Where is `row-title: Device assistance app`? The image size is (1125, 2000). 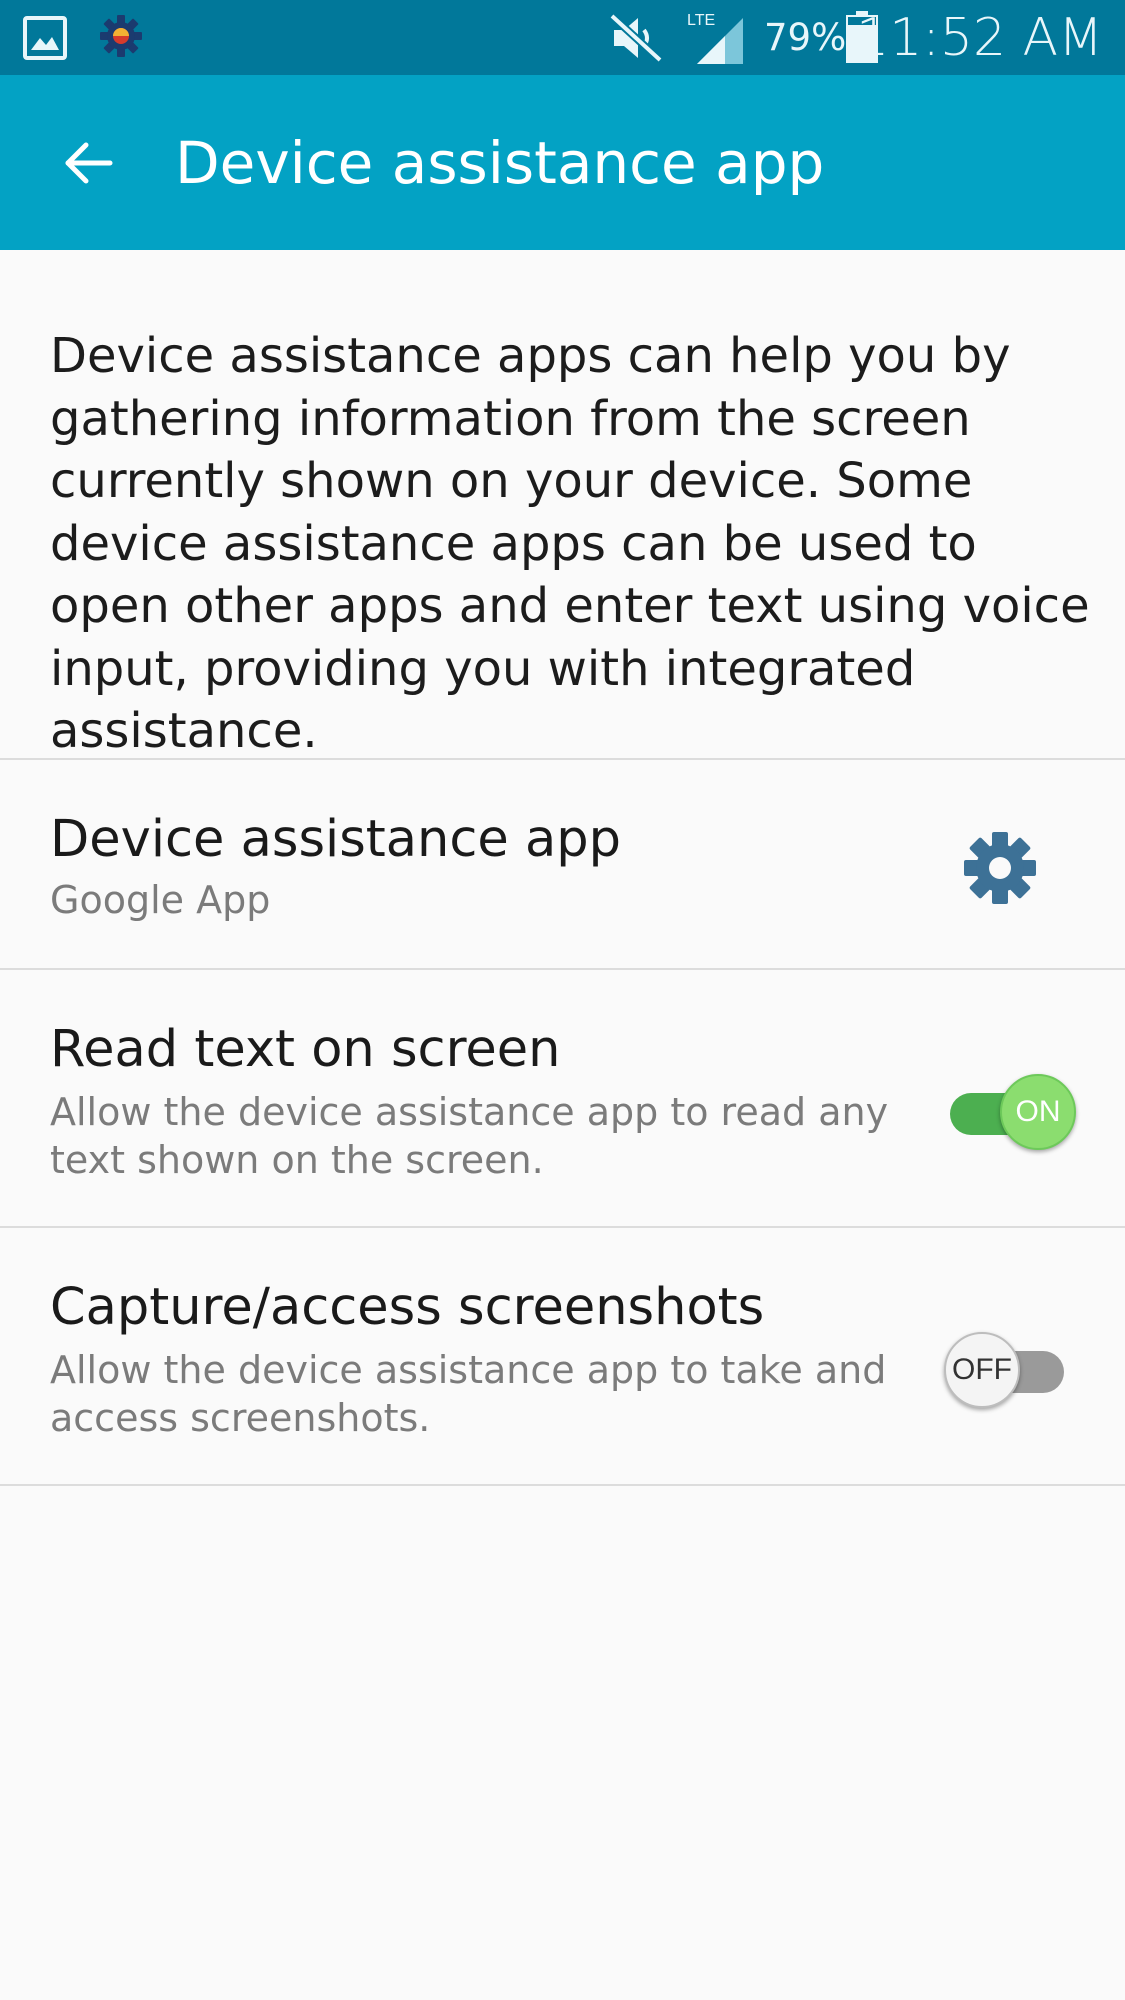 row-title: Device assistance app is located at coordinates (335, 839).